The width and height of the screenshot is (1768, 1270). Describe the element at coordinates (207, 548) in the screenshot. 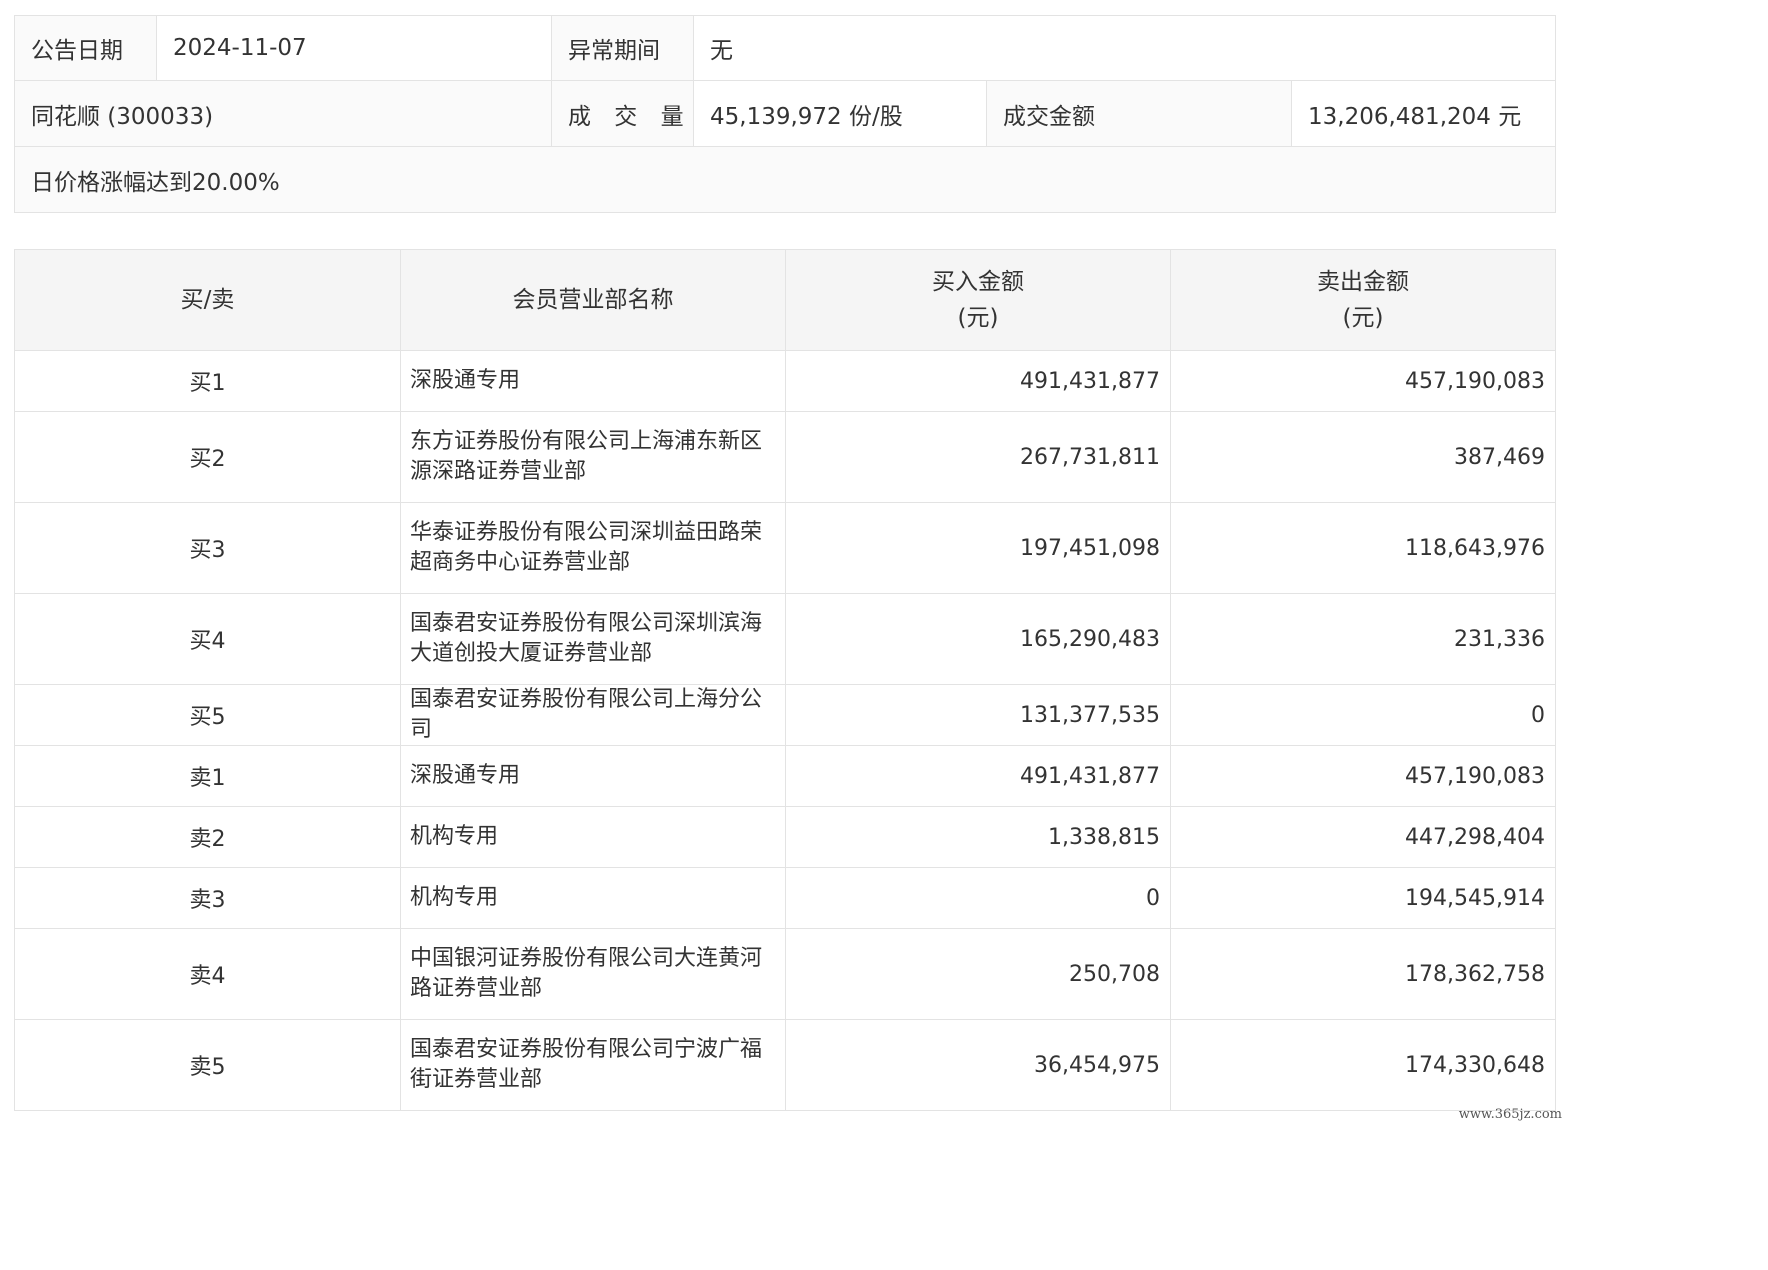

I see `row-side: 买3` at that location.